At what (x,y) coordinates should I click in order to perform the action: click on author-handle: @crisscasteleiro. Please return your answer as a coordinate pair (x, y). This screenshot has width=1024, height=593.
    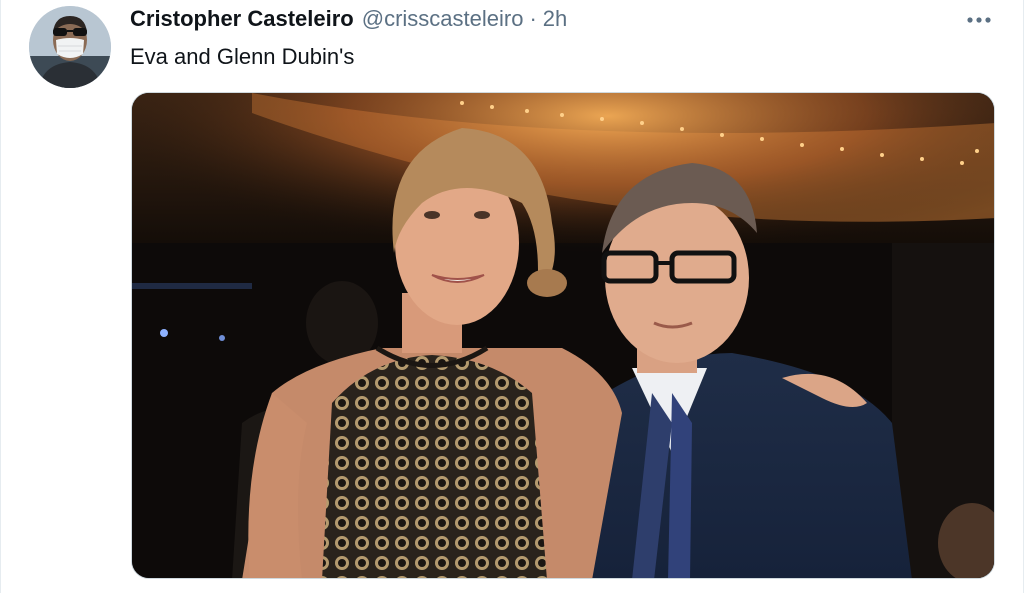
    Looking at the image, I should click on (443, 19).